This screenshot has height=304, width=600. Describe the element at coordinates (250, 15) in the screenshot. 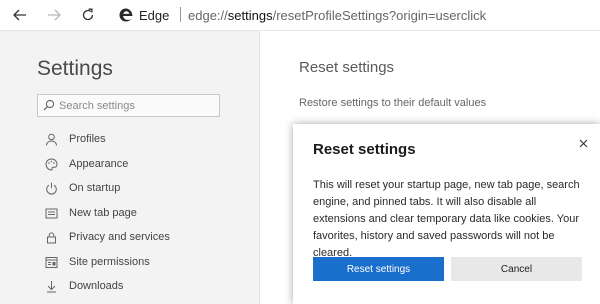

I see `url-host: settings` at that location.